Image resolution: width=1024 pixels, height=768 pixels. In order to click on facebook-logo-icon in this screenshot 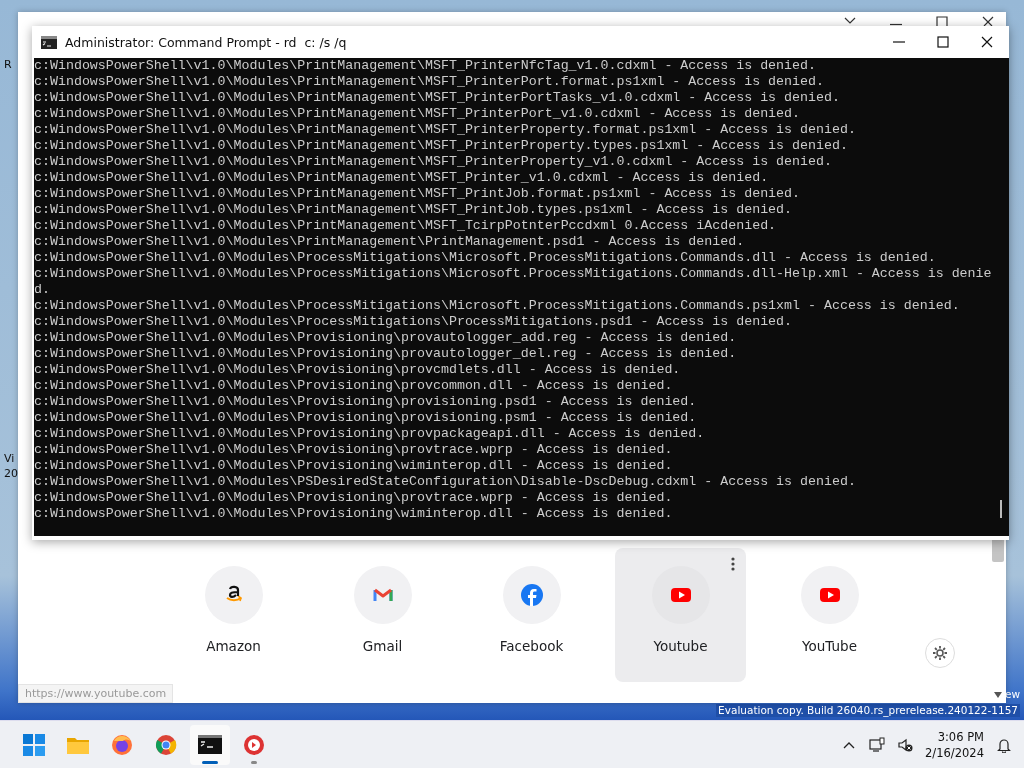, I will do `click(531, 595)`.